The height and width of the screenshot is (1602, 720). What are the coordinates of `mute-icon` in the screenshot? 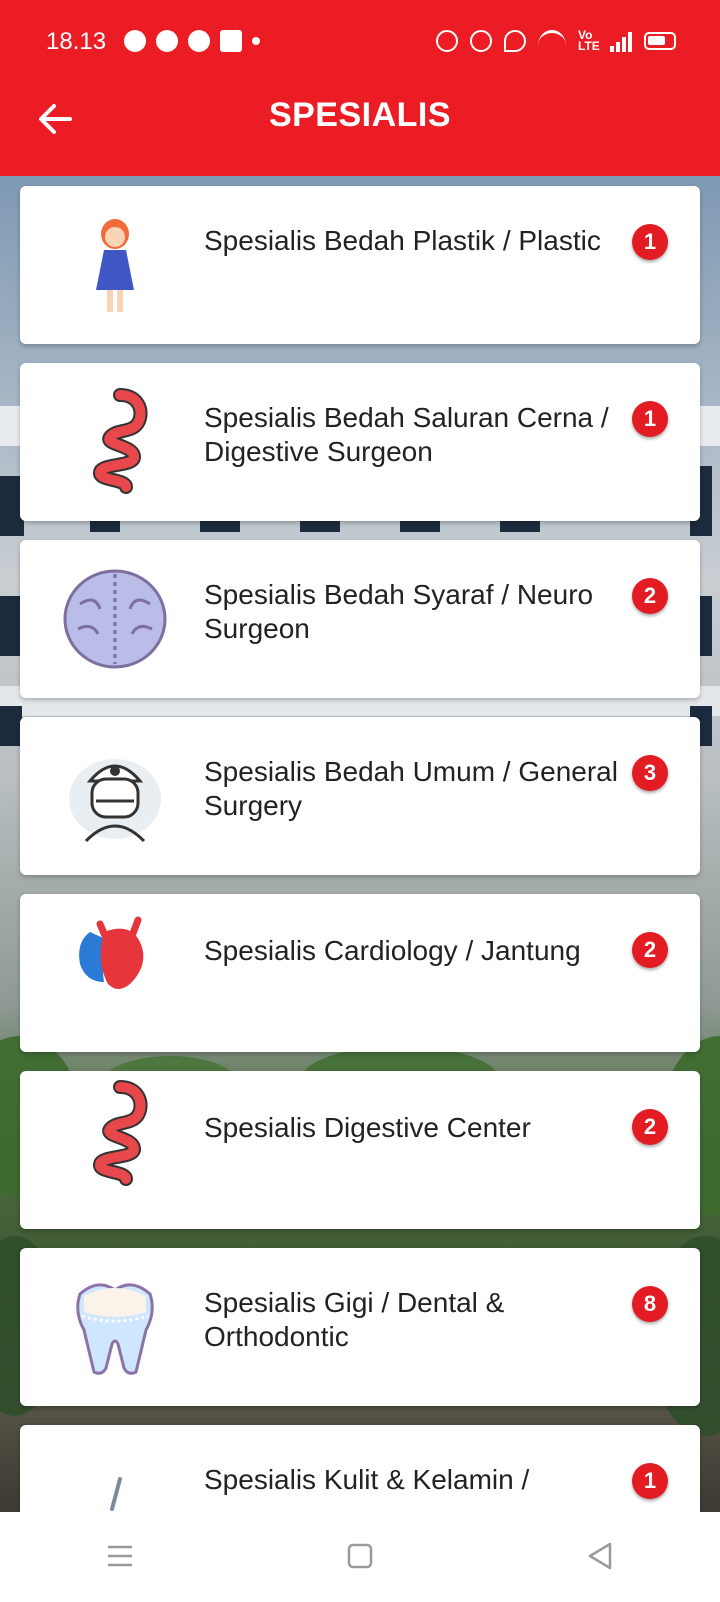 It's located at (447, 41).